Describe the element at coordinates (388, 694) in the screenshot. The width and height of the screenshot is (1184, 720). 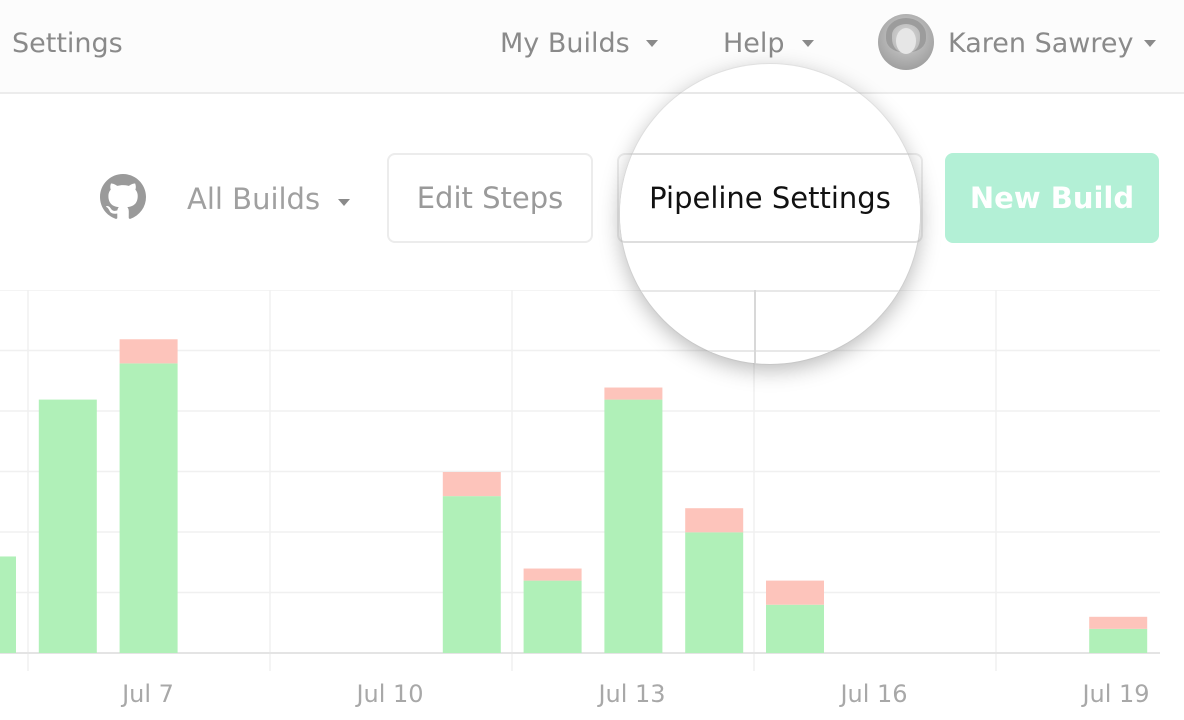
I see `x-tick-label: Jul 10` at that location.